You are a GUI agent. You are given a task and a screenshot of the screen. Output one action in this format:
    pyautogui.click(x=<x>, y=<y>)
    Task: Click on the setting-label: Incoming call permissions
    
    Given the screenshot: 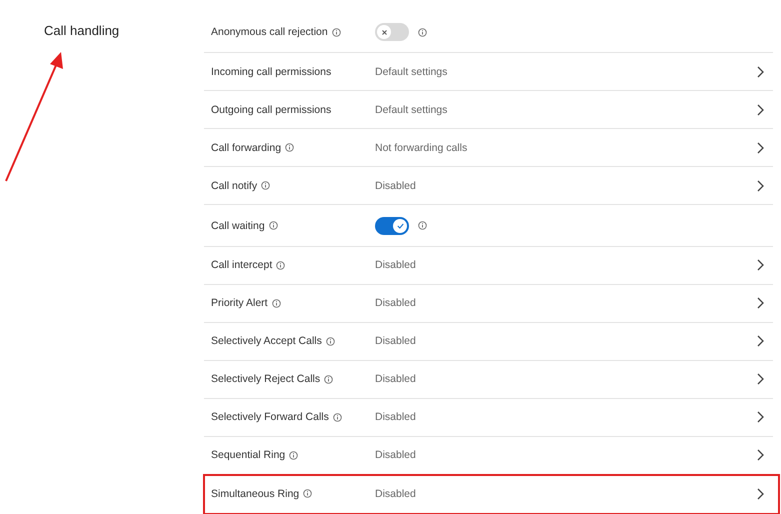 What is the action you would take?
    pyautogui.click(x=271, y=72)
    